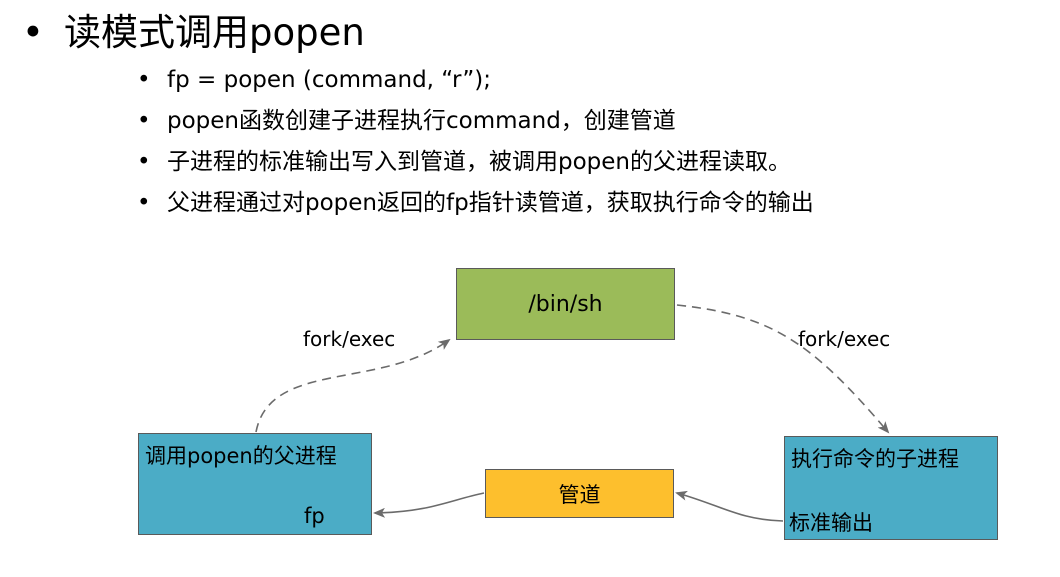 This screenshot has height=577, width=1060. What do you see at coordinates (349, 339) in the screenshot?
I see `left-arrow-label: fork/exec` at bounding box center [349, 339].